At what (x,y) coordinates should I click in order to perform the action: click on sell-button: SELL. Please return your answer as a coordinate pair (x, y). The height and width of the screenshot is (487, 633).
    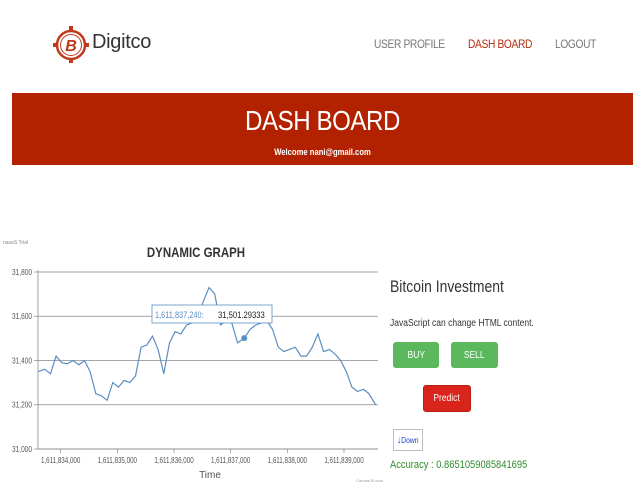
    Looking at the image, I should click on (474, 355).